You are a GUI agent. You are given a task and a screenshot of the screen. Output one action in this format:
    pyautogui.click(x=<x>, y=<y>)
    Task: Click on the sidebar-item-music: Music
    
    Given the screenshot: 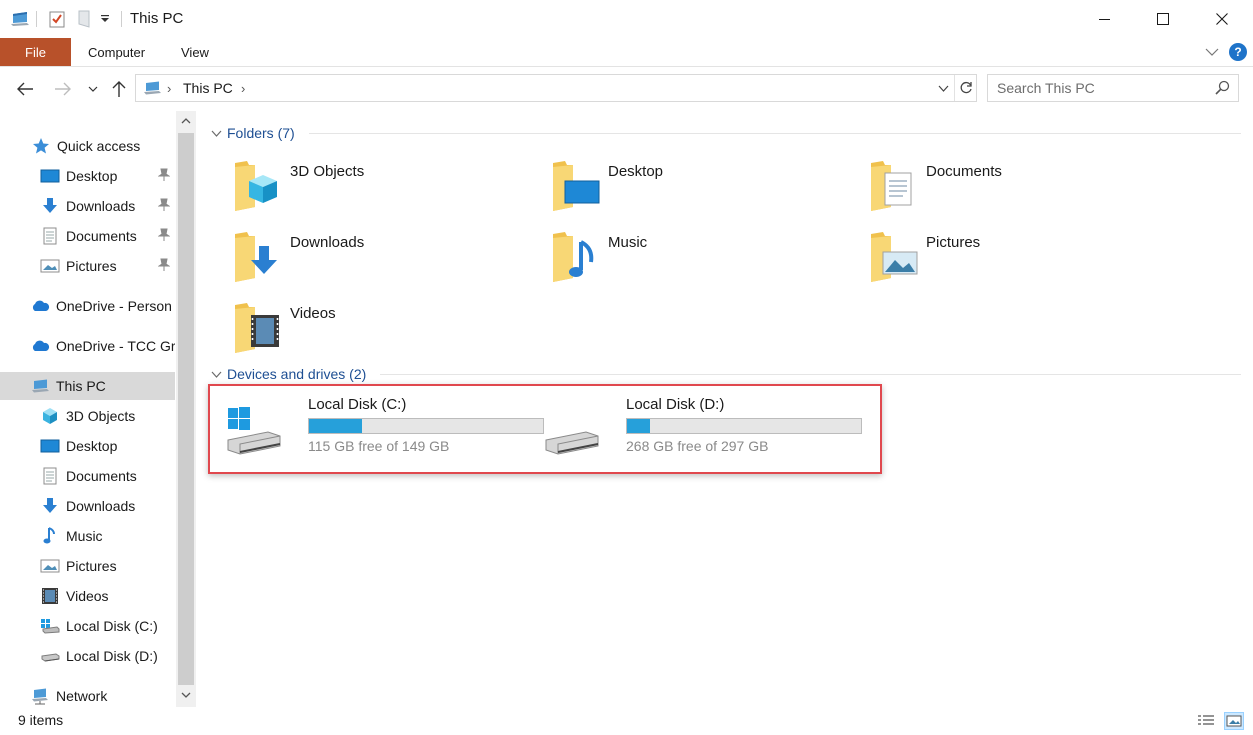 What is the action you would take?
    pyautogui.click(x=87, y=536)
    